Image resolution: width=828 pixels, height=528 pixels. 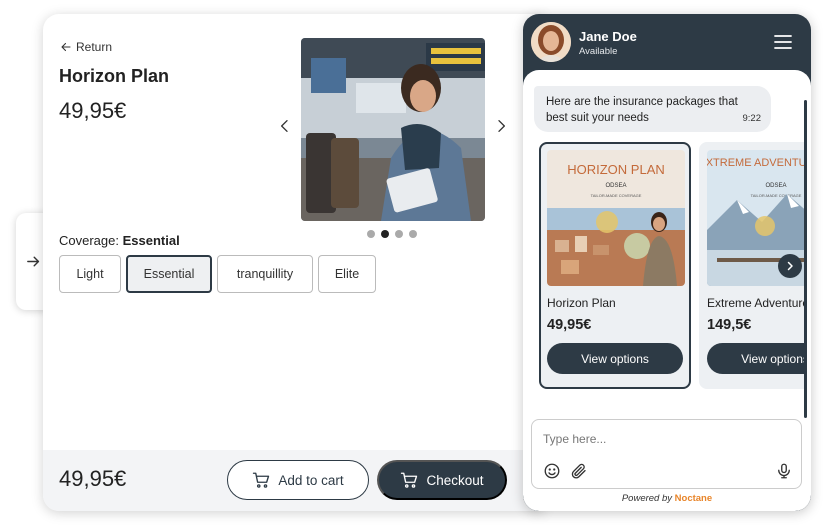 I want to click on plan-card-poster: HORIZON PLAN ODSEA TAILOR-MADE COVERAGE, so click(x=616, y=218).